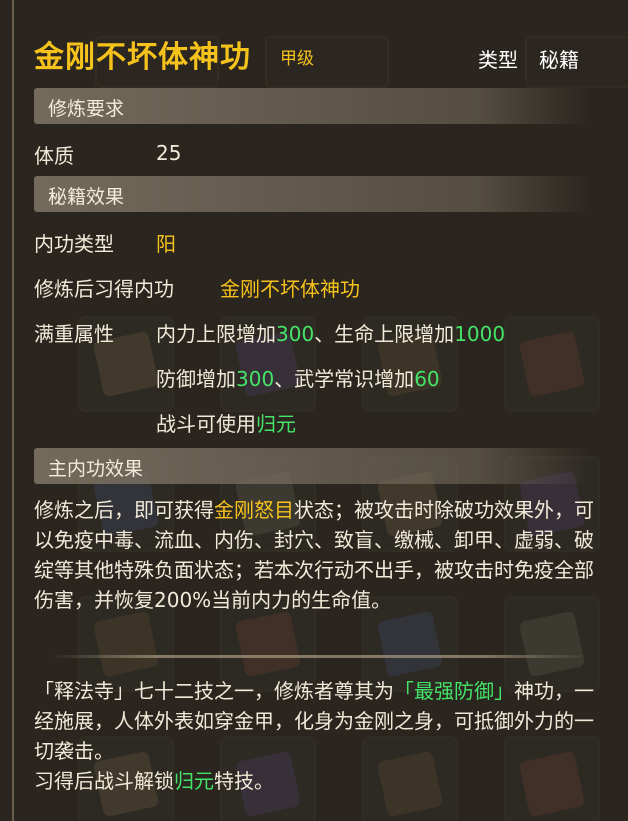  Describe the element at coordinates (214, 691) in the screenshot. I see `lore-text: 「释法寺」七十二技之一，修炼者尊其为` at that location.